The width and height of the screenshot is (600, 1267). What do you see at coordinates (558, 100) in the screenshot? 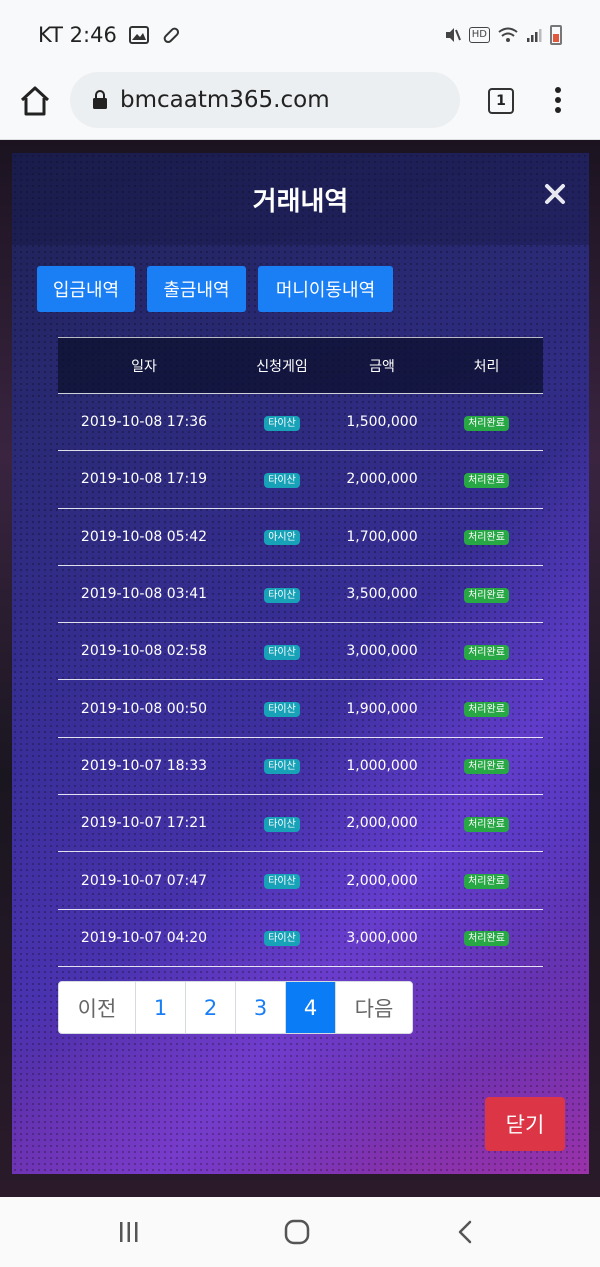
I see `more-menu-icon` at bounding box center [558, 100].